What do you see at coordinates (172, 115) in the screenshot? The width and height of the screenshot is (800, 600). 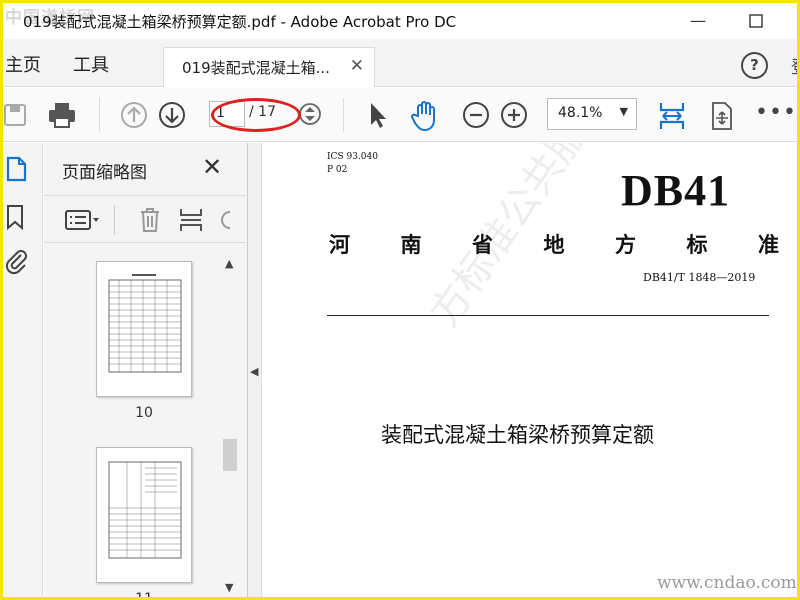 I see `next-page-icon` at bounding box center [172, 115].